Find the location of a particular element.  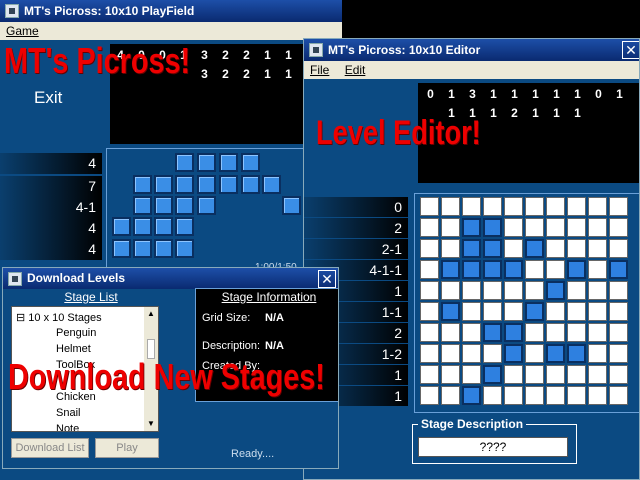

download-list-button: Download List is located at coordinates (50, 448).